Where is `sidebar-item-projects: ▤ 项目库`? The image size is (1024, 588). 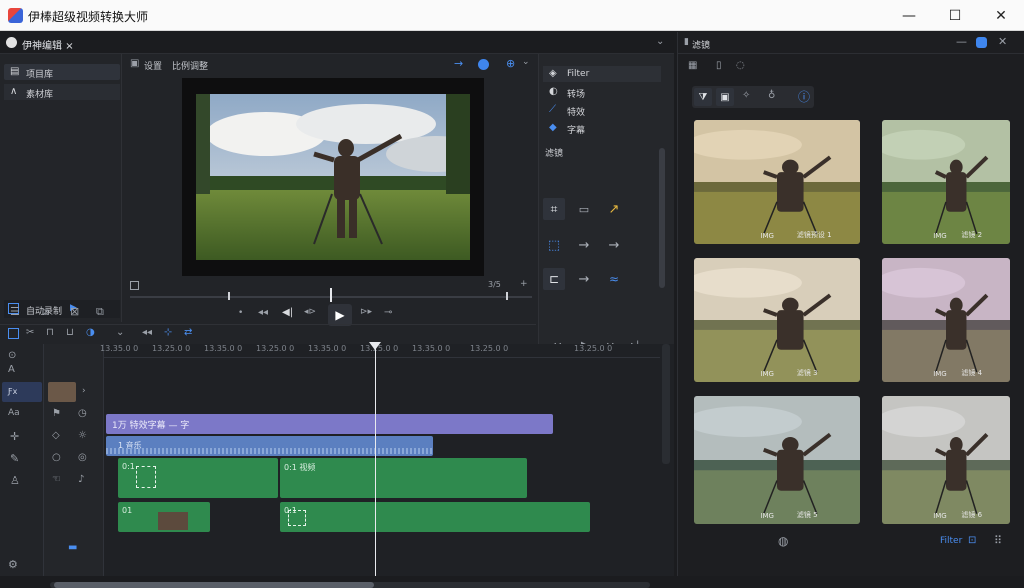
sidebar-item-projects: ▤ 项目库 is located at coordinates (62, 72).